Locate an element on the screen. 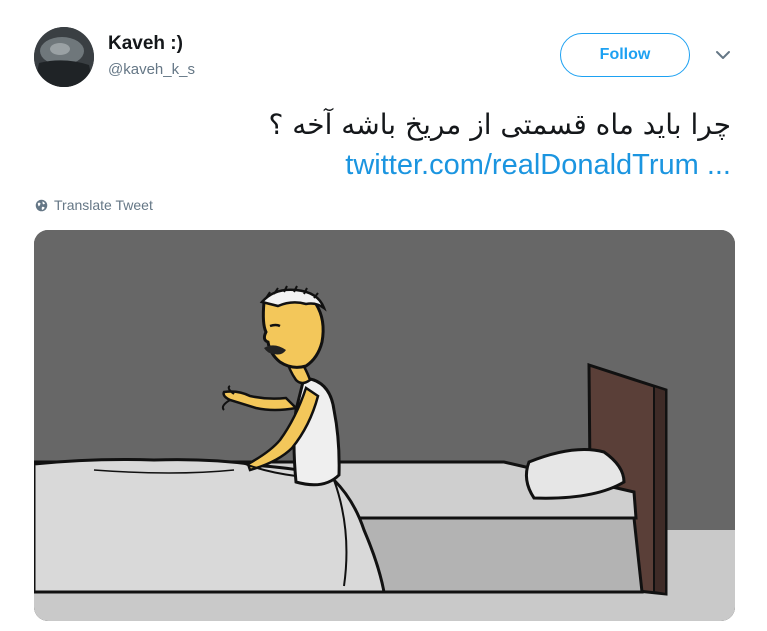 The height and width of the screenshot is (631, 767). translate-tweet-link: Translate Tweet is located at coordinates (94, 205).